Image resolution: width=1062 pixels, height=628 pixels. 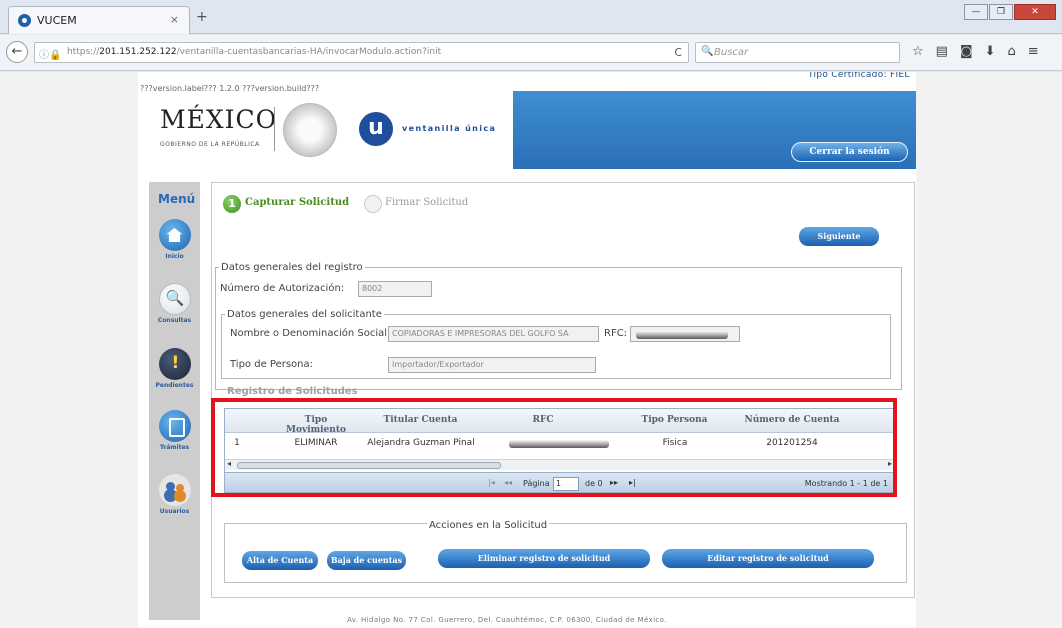 I want to click on menu-item-label: Consultas, so click(x=174, y=320).